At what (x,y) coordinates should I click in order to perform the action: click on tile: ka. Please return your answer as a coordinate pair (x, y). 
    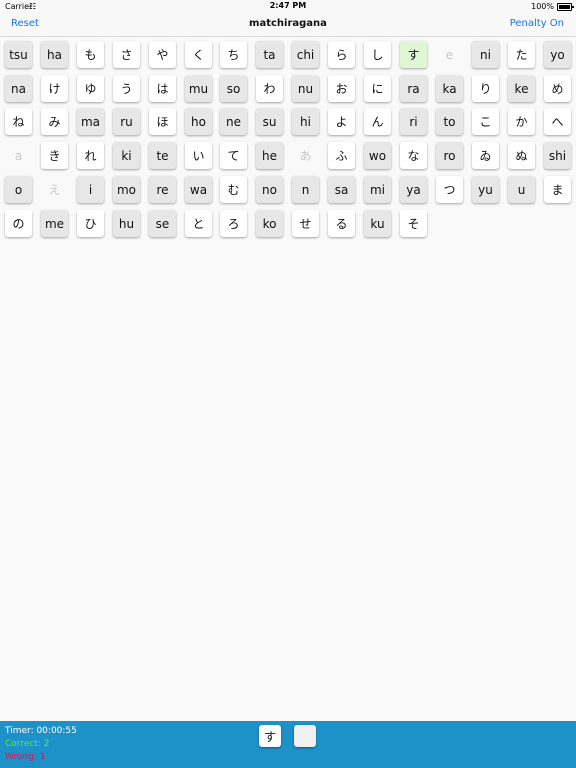
    Looking at the image, I should click on (449, 88).